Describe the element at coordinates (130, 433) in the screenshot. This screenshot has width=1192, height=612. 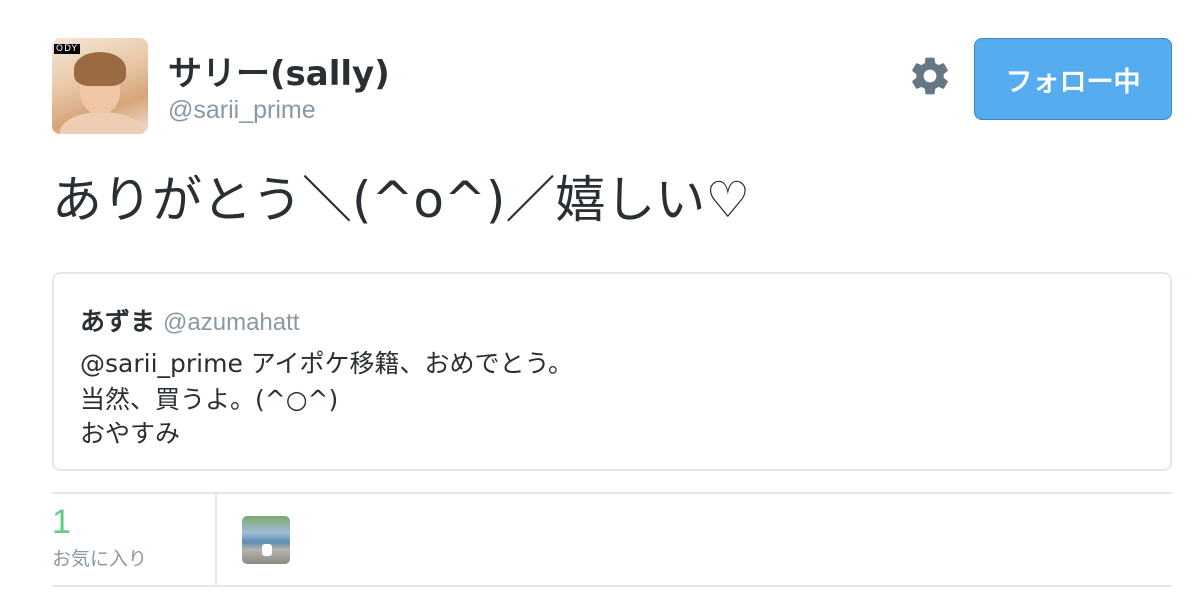
I see `quoted-text-line-3: おやすみ` at that location.